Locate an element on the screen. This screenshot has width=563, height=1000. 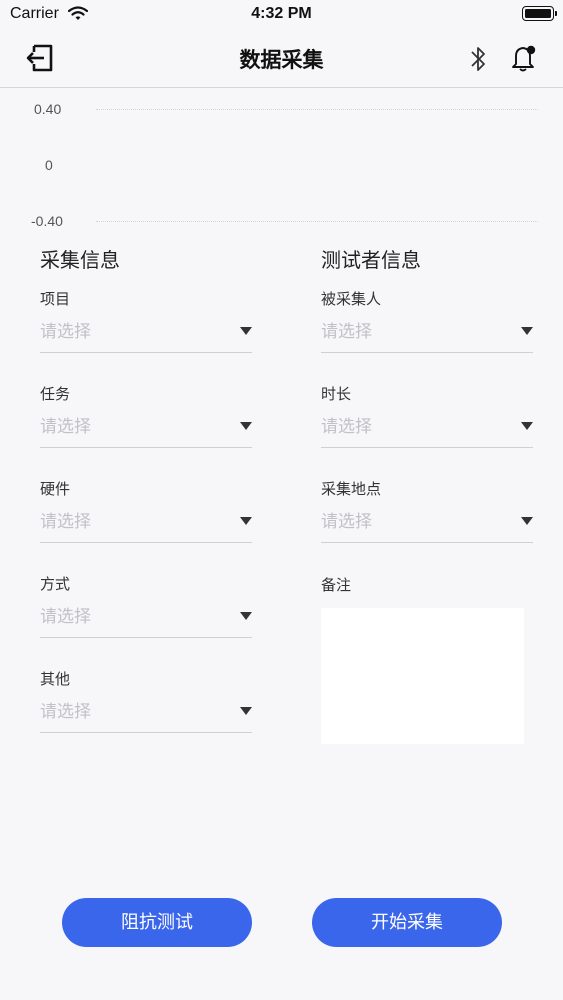
y-tick-label: 0.40 is located at coordinates (48, 109).